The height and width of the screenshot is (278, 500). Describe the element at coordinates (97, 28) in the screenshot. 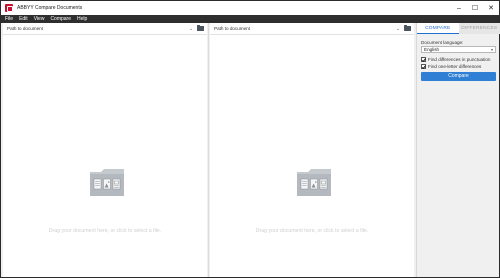

I see `left-path-input: Path to document` at that location.